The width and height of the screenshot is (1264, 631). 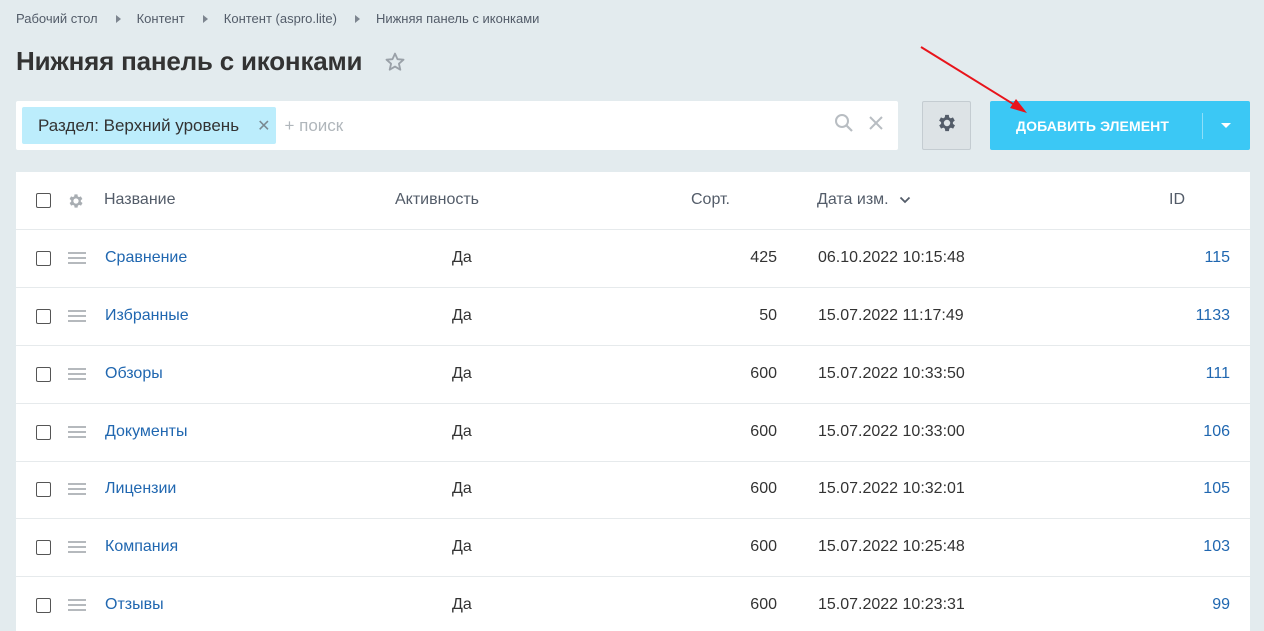 I want to click on table-row: Лицензии Да 600 15.07.2022 10:32:01 105, so click(x=633, y=490).